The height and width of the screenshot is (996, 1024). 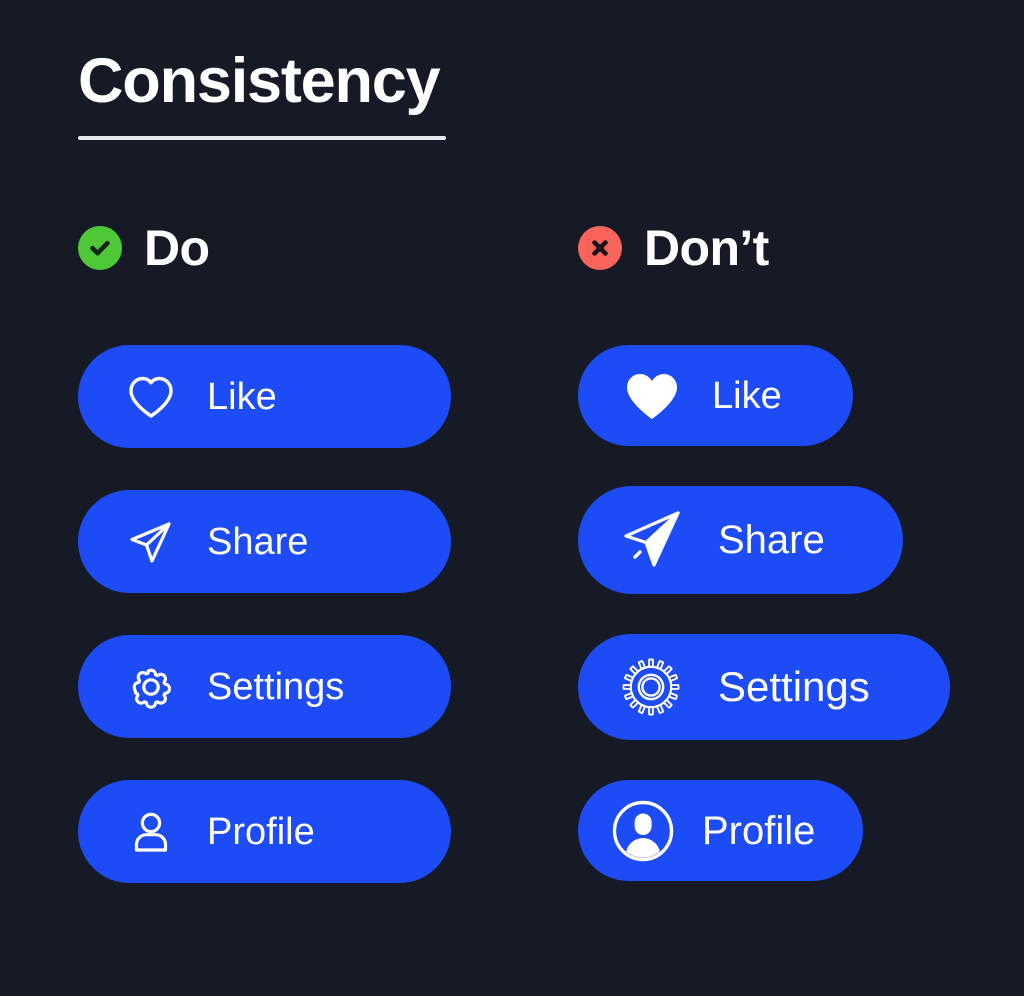 I want to click on column-dont-heading: Don’t, so click(x=764, y=248).